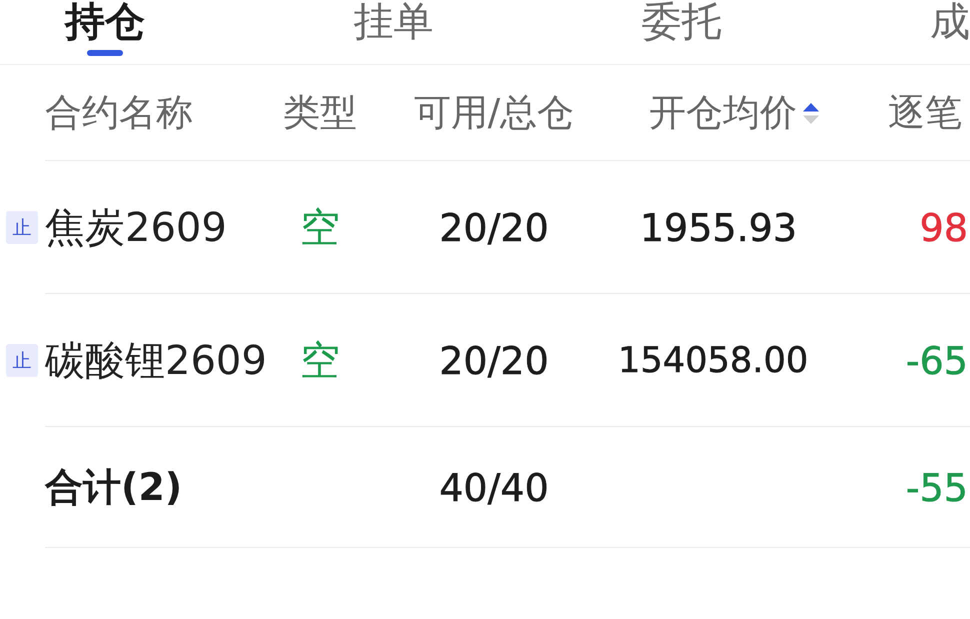 The width and height of the screenshot is (970, 619). Describe the element at coordinates (713, 360) in the screenshot. I see `average-open-price: 154058.00` at that location.